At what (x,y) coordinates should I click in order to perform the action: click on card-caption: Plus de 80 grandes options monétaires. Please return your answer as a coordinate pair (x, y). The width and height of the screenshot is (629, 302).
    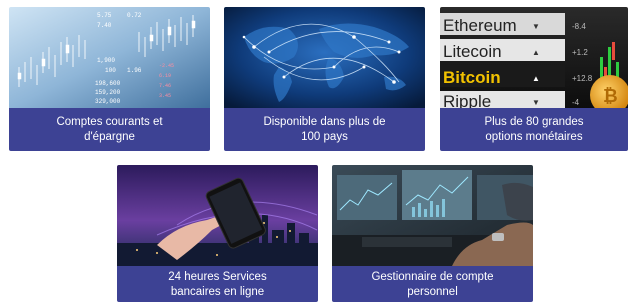
    Looking at the image, I should click on (534, 129).